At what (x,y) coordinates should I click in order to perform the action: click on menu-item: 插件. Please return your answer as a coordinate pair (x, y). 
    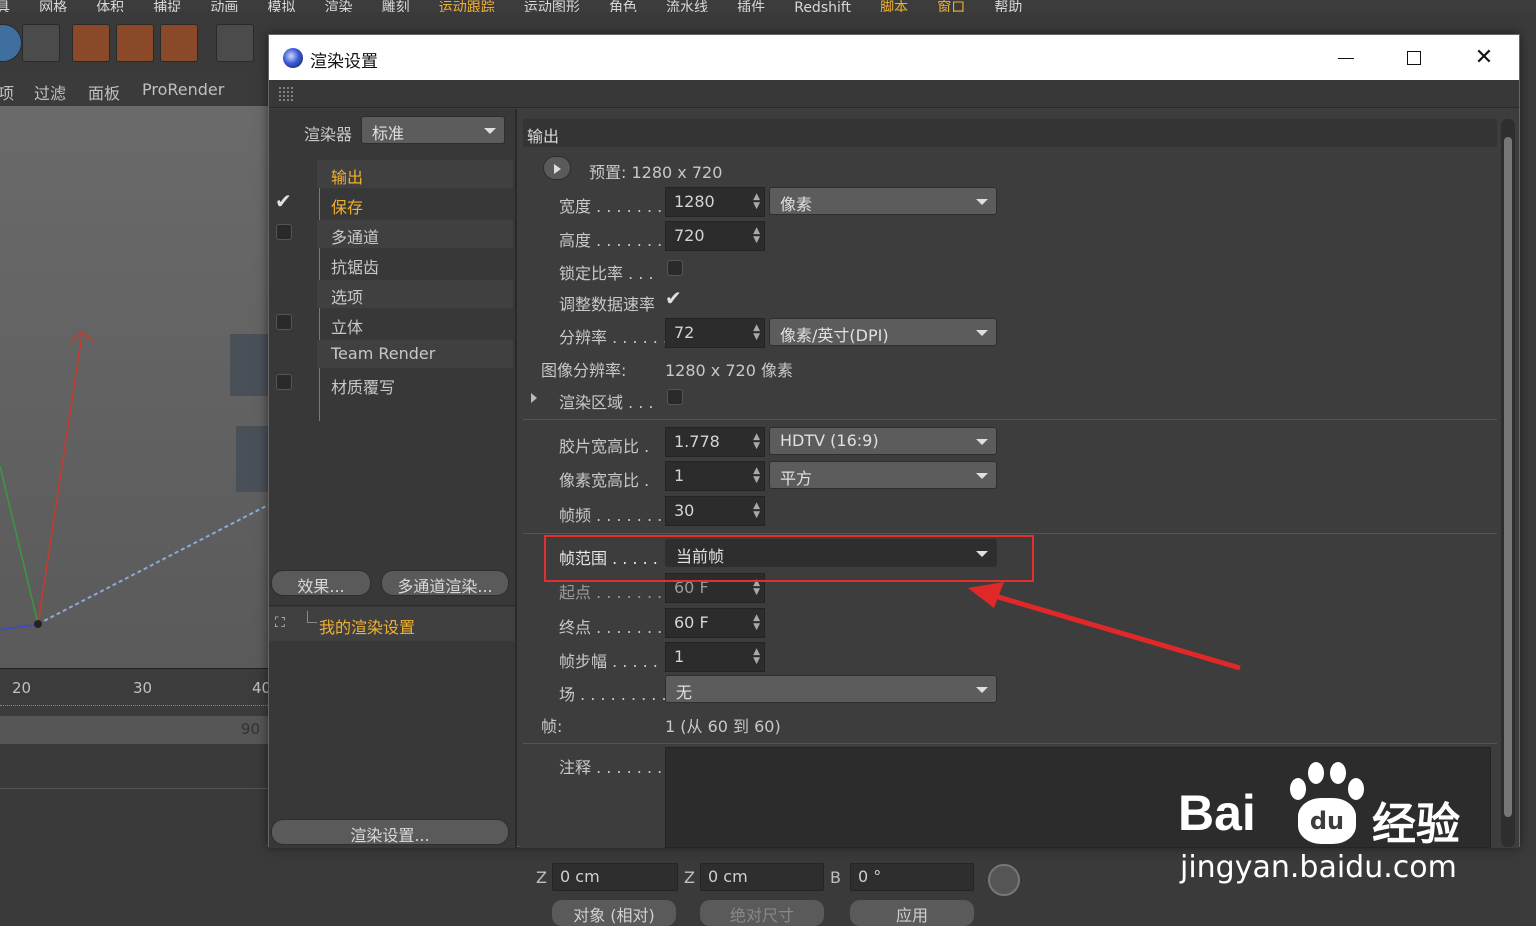
    Looking at the image, I should click on (751, 6).